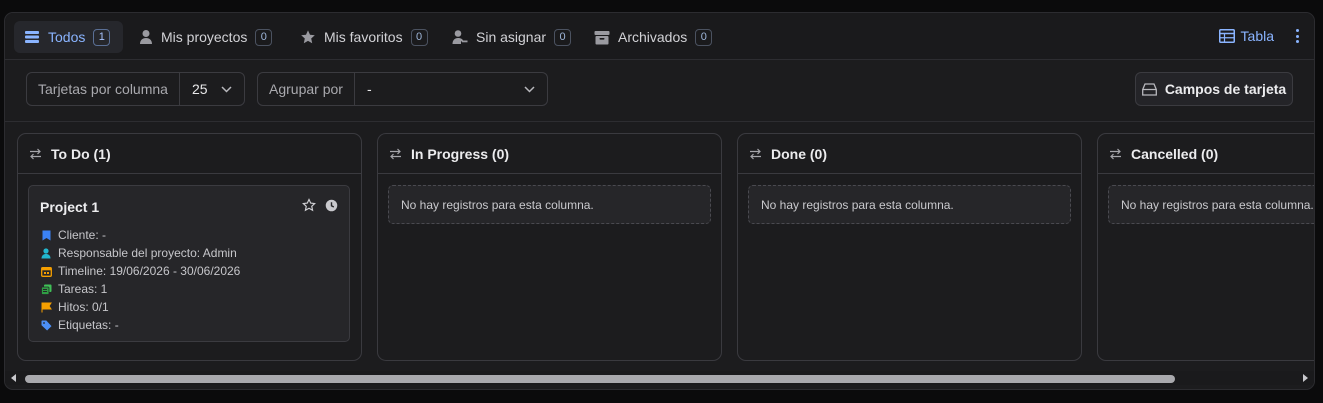 The height and width of the screenshot is (403, 1323). I want to click on column-header: Done (0), so click(909, 154).